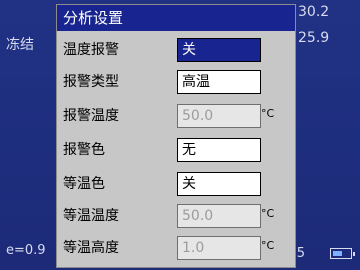 This screenshot has height=270, width=360. Describe the element at coordinates (176, 50) in the screenshot. I see `setting-row-temperature-alarm: 温度报警 关` at that location.